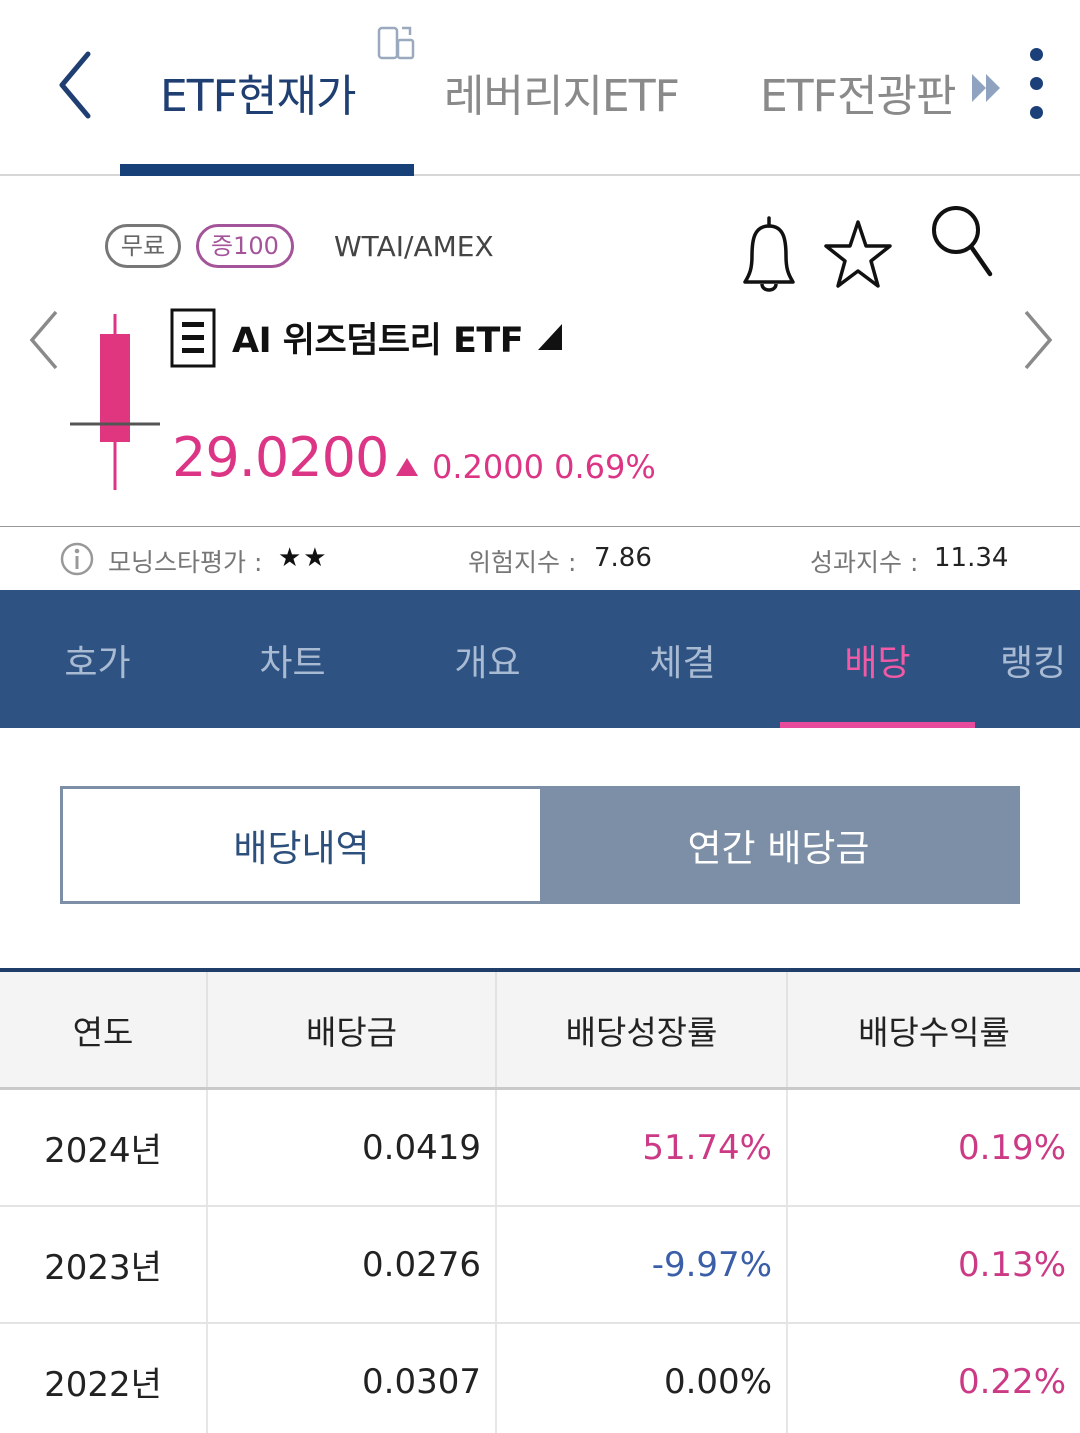 The width and height of the screenshot is (1080, 1433). I want to click on free-badge: 무료, so click(143, 246).